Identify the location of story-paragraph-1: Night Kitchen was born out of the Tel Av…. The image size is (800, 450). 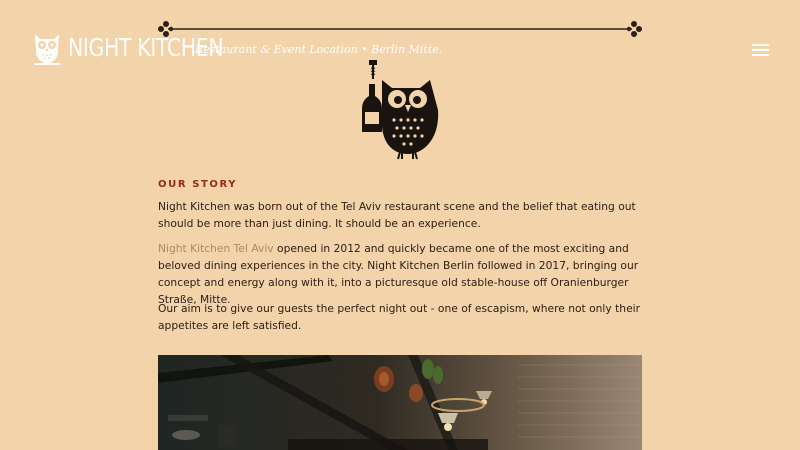
(397, 215).